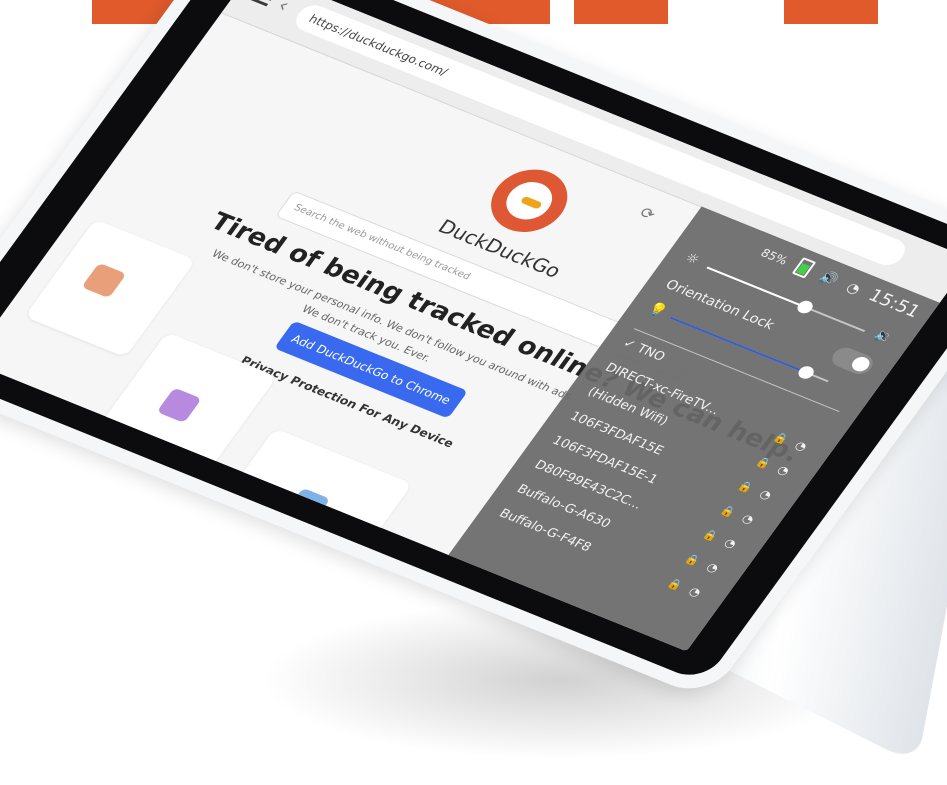  What do you see at coordinates (829, 279) in the screenshot?
I see `volume-icon: 🔊` at bounding box center [829, 279].